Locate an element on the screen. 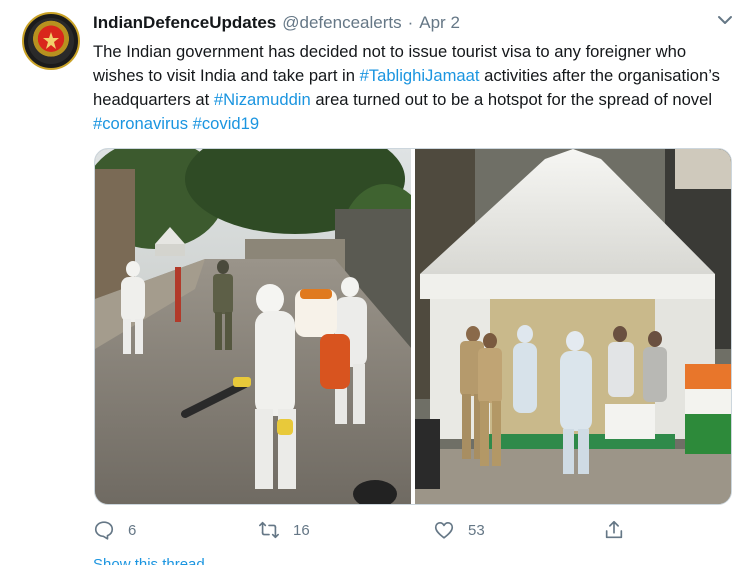  avatar-emblem-icon is located at coordinates (51, 41).